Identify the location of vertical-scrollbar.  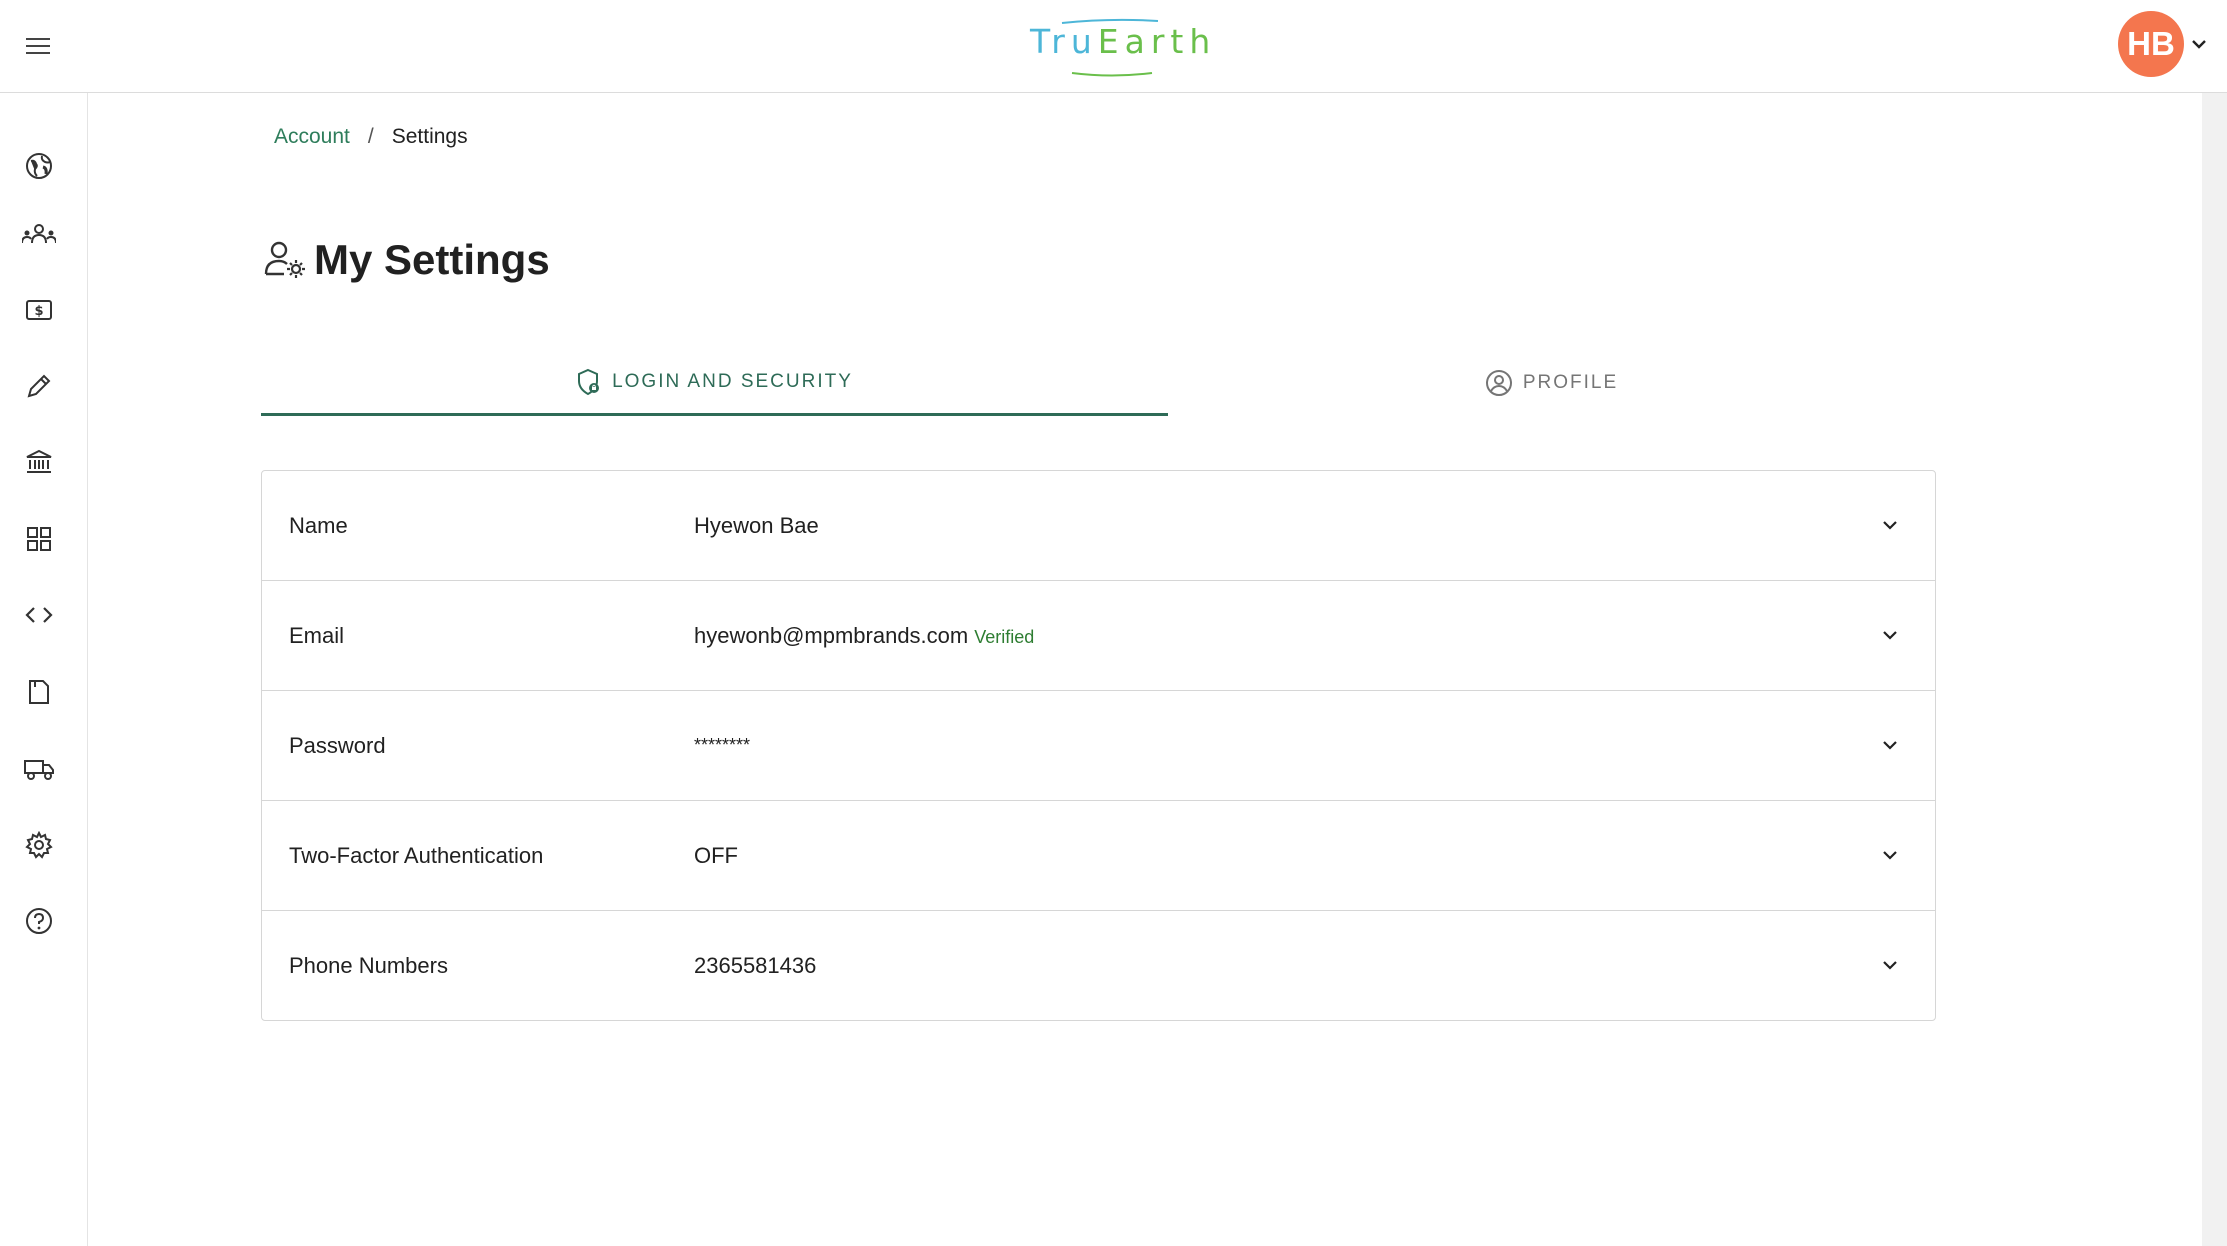
(2214, 669).